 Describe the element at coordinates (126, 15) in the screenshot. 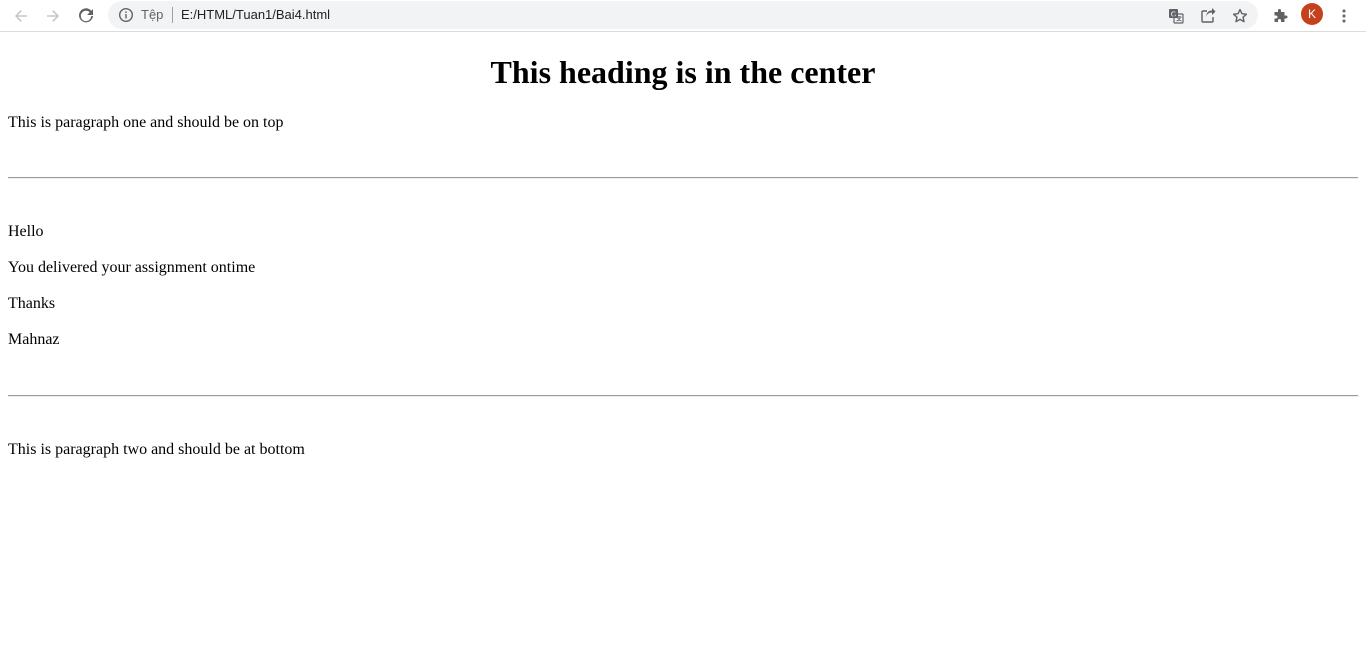

I see `info-icon` at that location.